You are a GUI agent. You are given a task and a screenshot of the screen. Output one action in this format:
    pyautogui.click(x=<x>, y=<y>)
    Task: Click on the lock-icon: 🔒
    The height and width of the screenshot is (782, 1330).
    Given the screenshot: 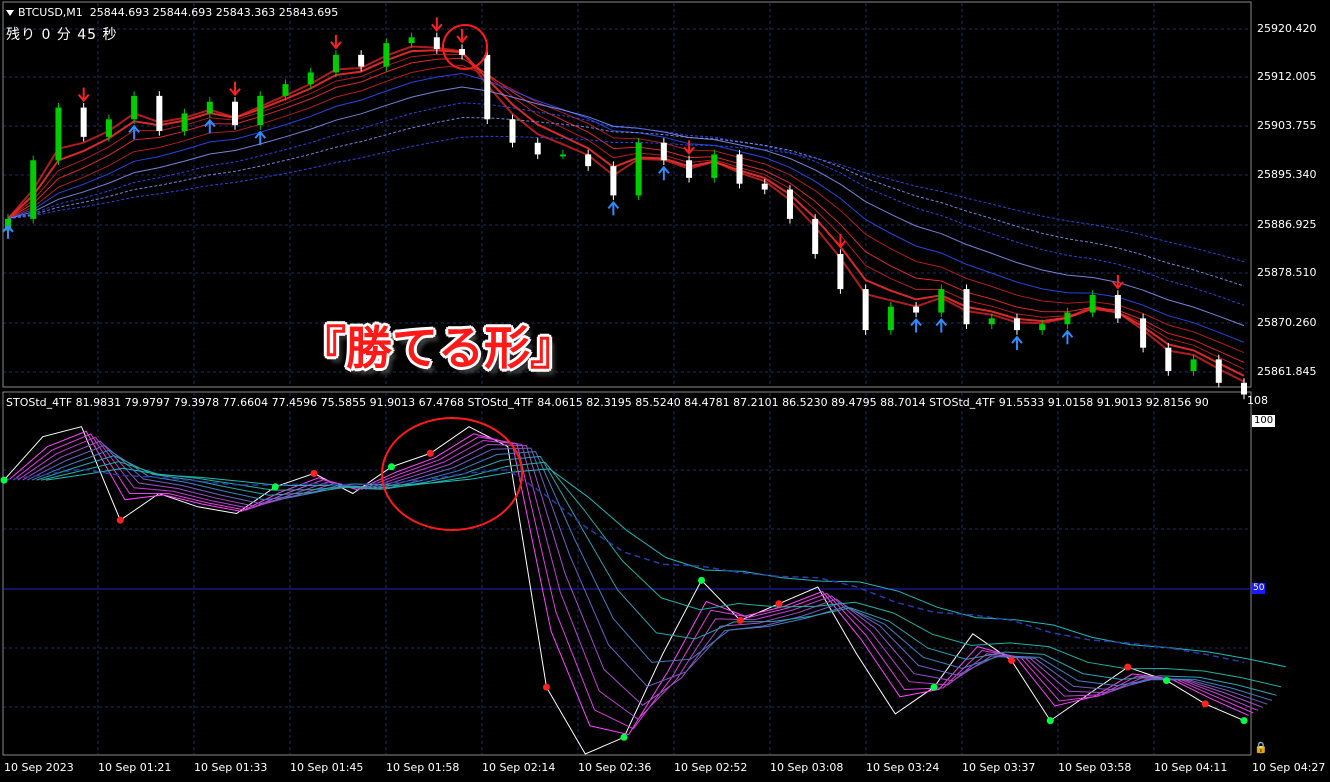 What is the action you would take?
    pyautogui.click(x=1261, y=747)
    